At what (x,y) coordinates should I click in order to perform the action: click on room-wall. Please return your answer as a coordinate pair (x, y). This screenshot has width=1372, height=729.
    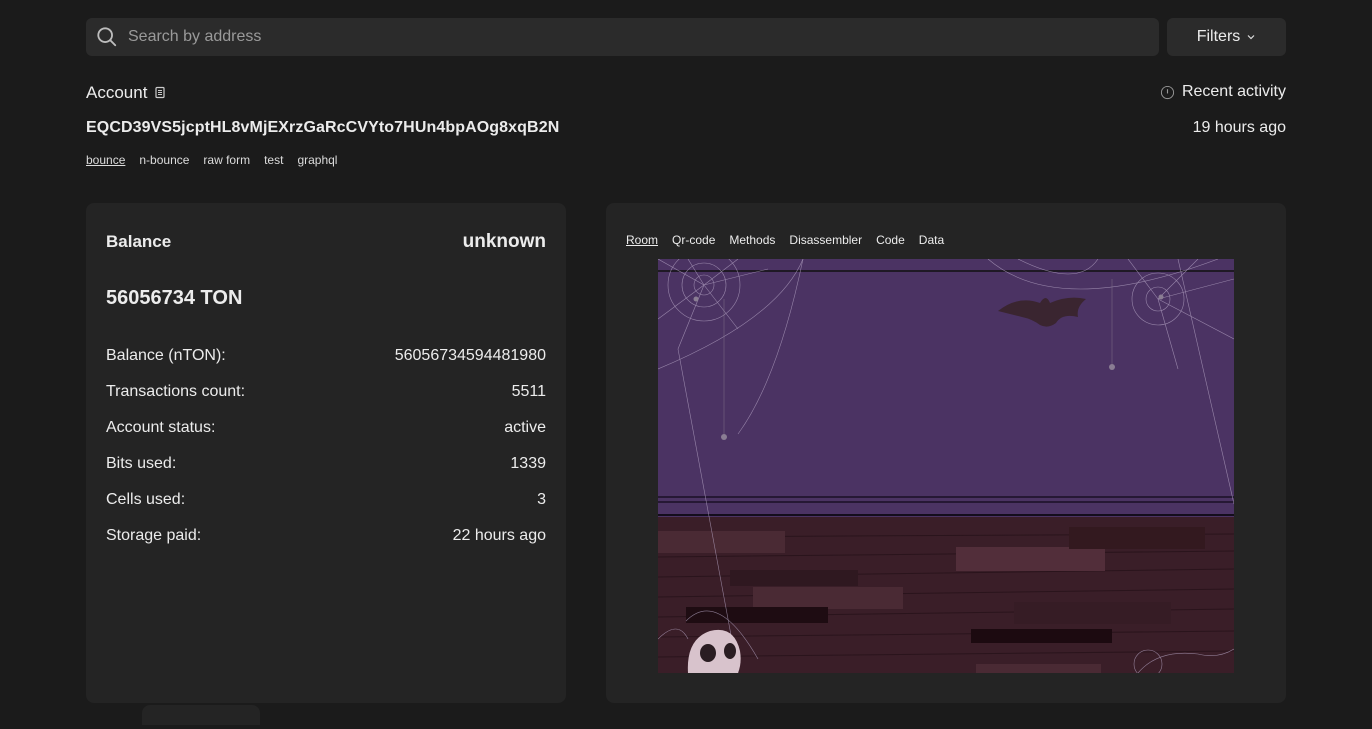
    Looking at the image, I should click on (946, 388).